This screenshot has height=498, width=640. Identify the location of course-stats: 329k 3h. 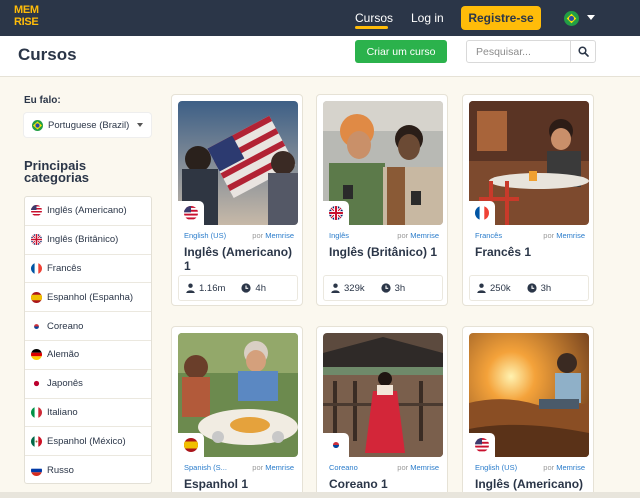
(383, 288).